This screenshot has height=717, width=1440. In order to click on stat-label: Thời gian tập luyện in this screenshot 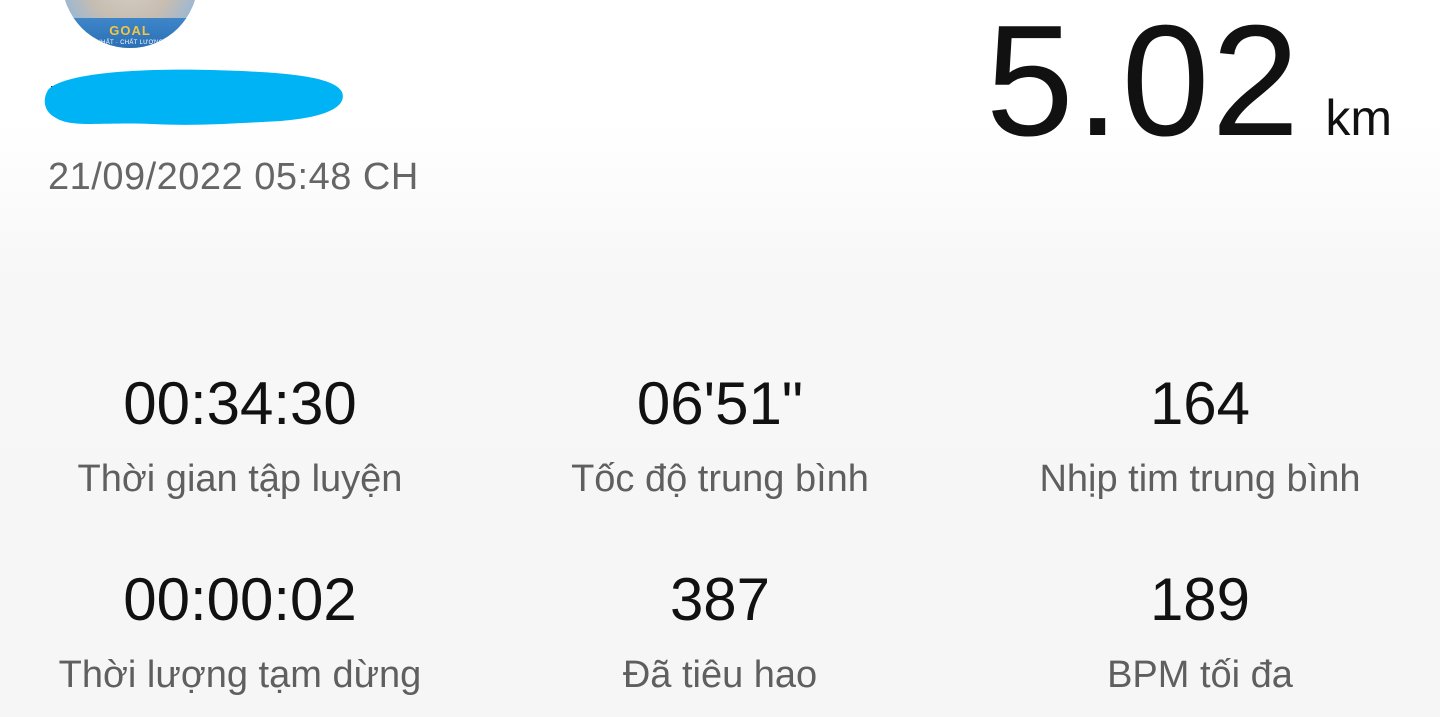, I will do `click(240, 479)`.